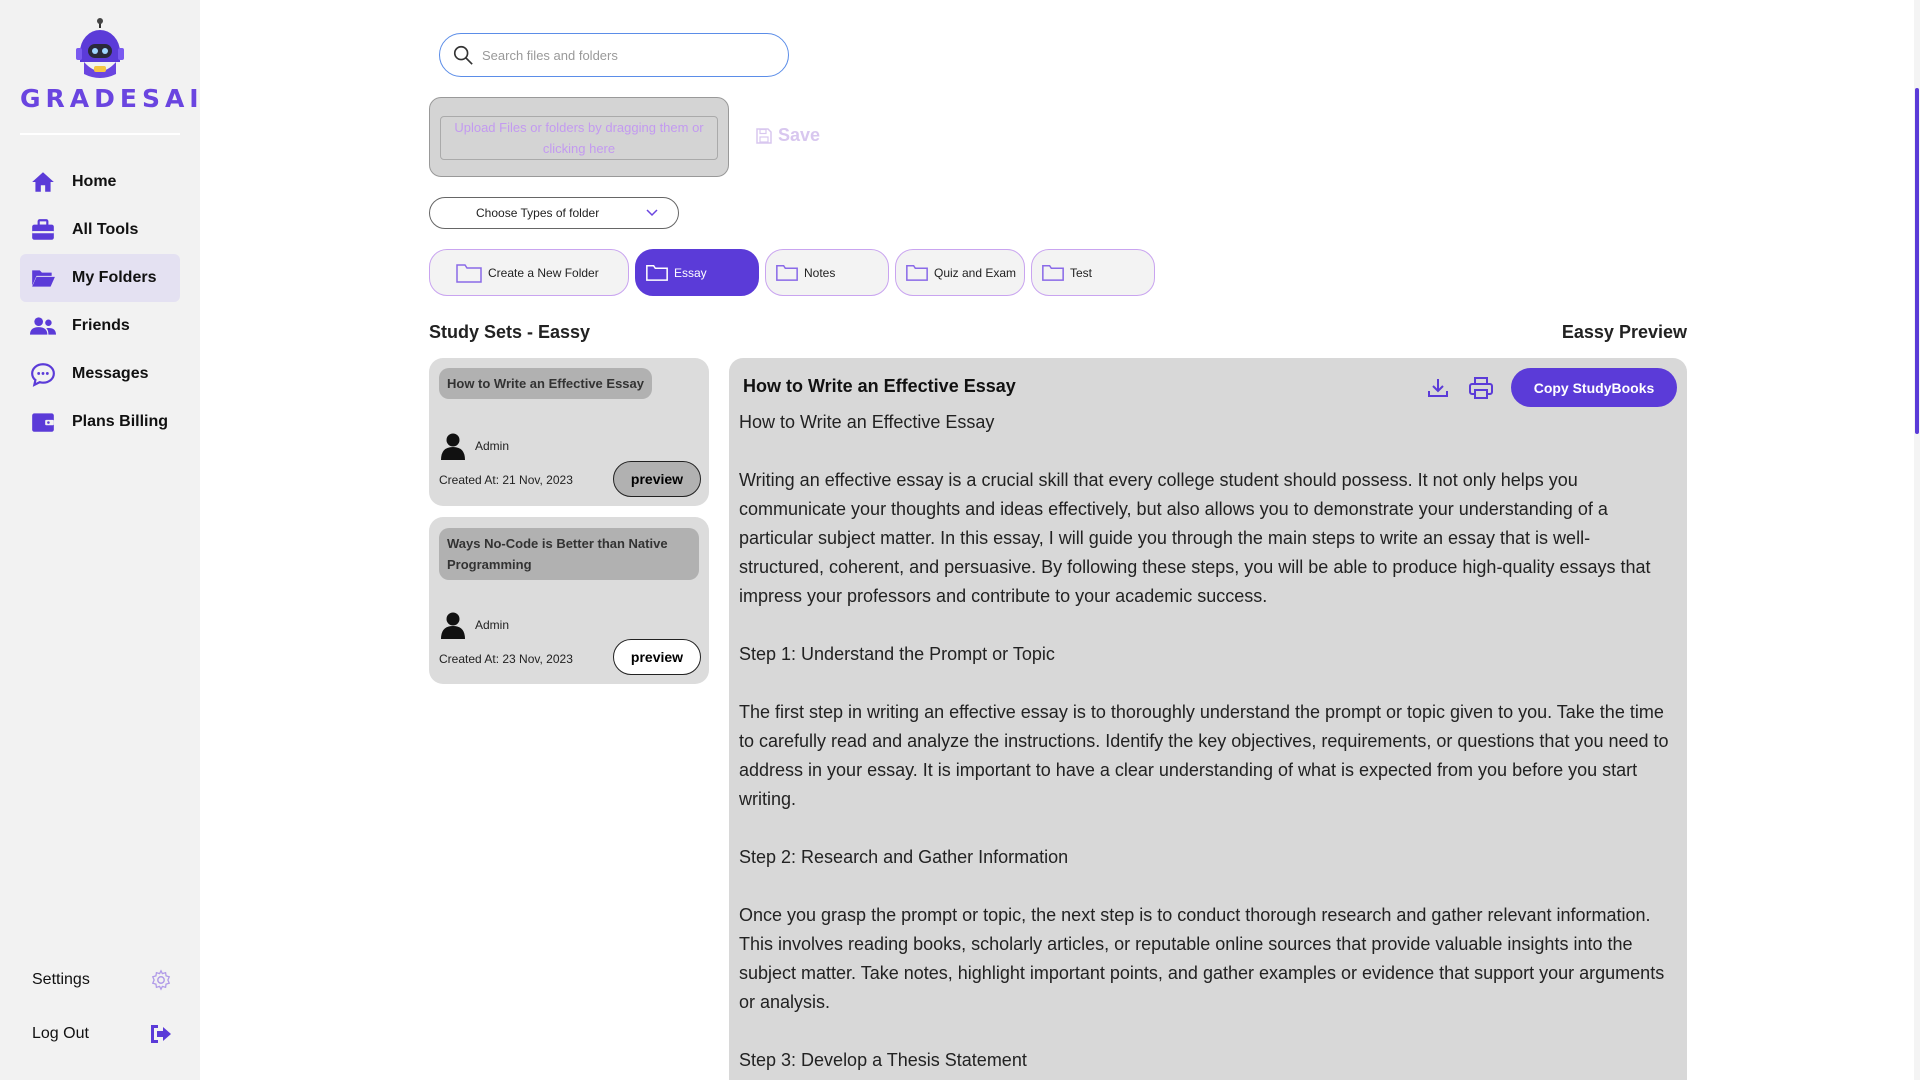 Image resolution: width=1920 pixels, height=1080 pixels. I want to click on sidebar-item-label: Home, so click(94, 181).